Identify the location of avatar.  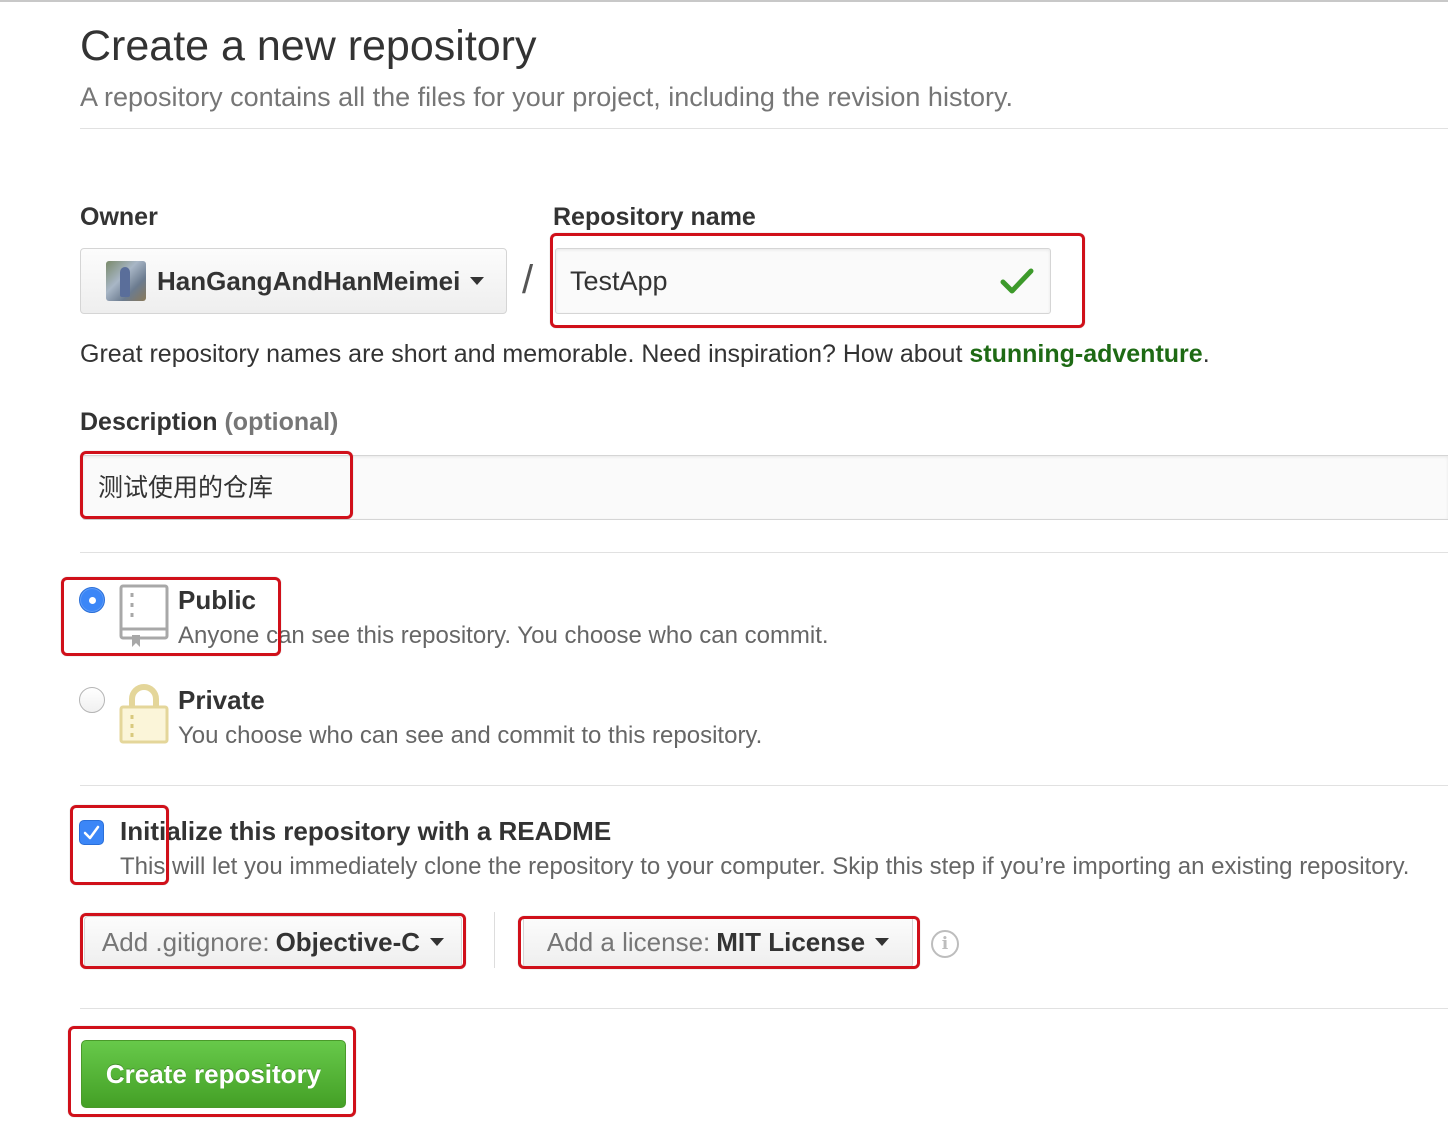
(126, 281).